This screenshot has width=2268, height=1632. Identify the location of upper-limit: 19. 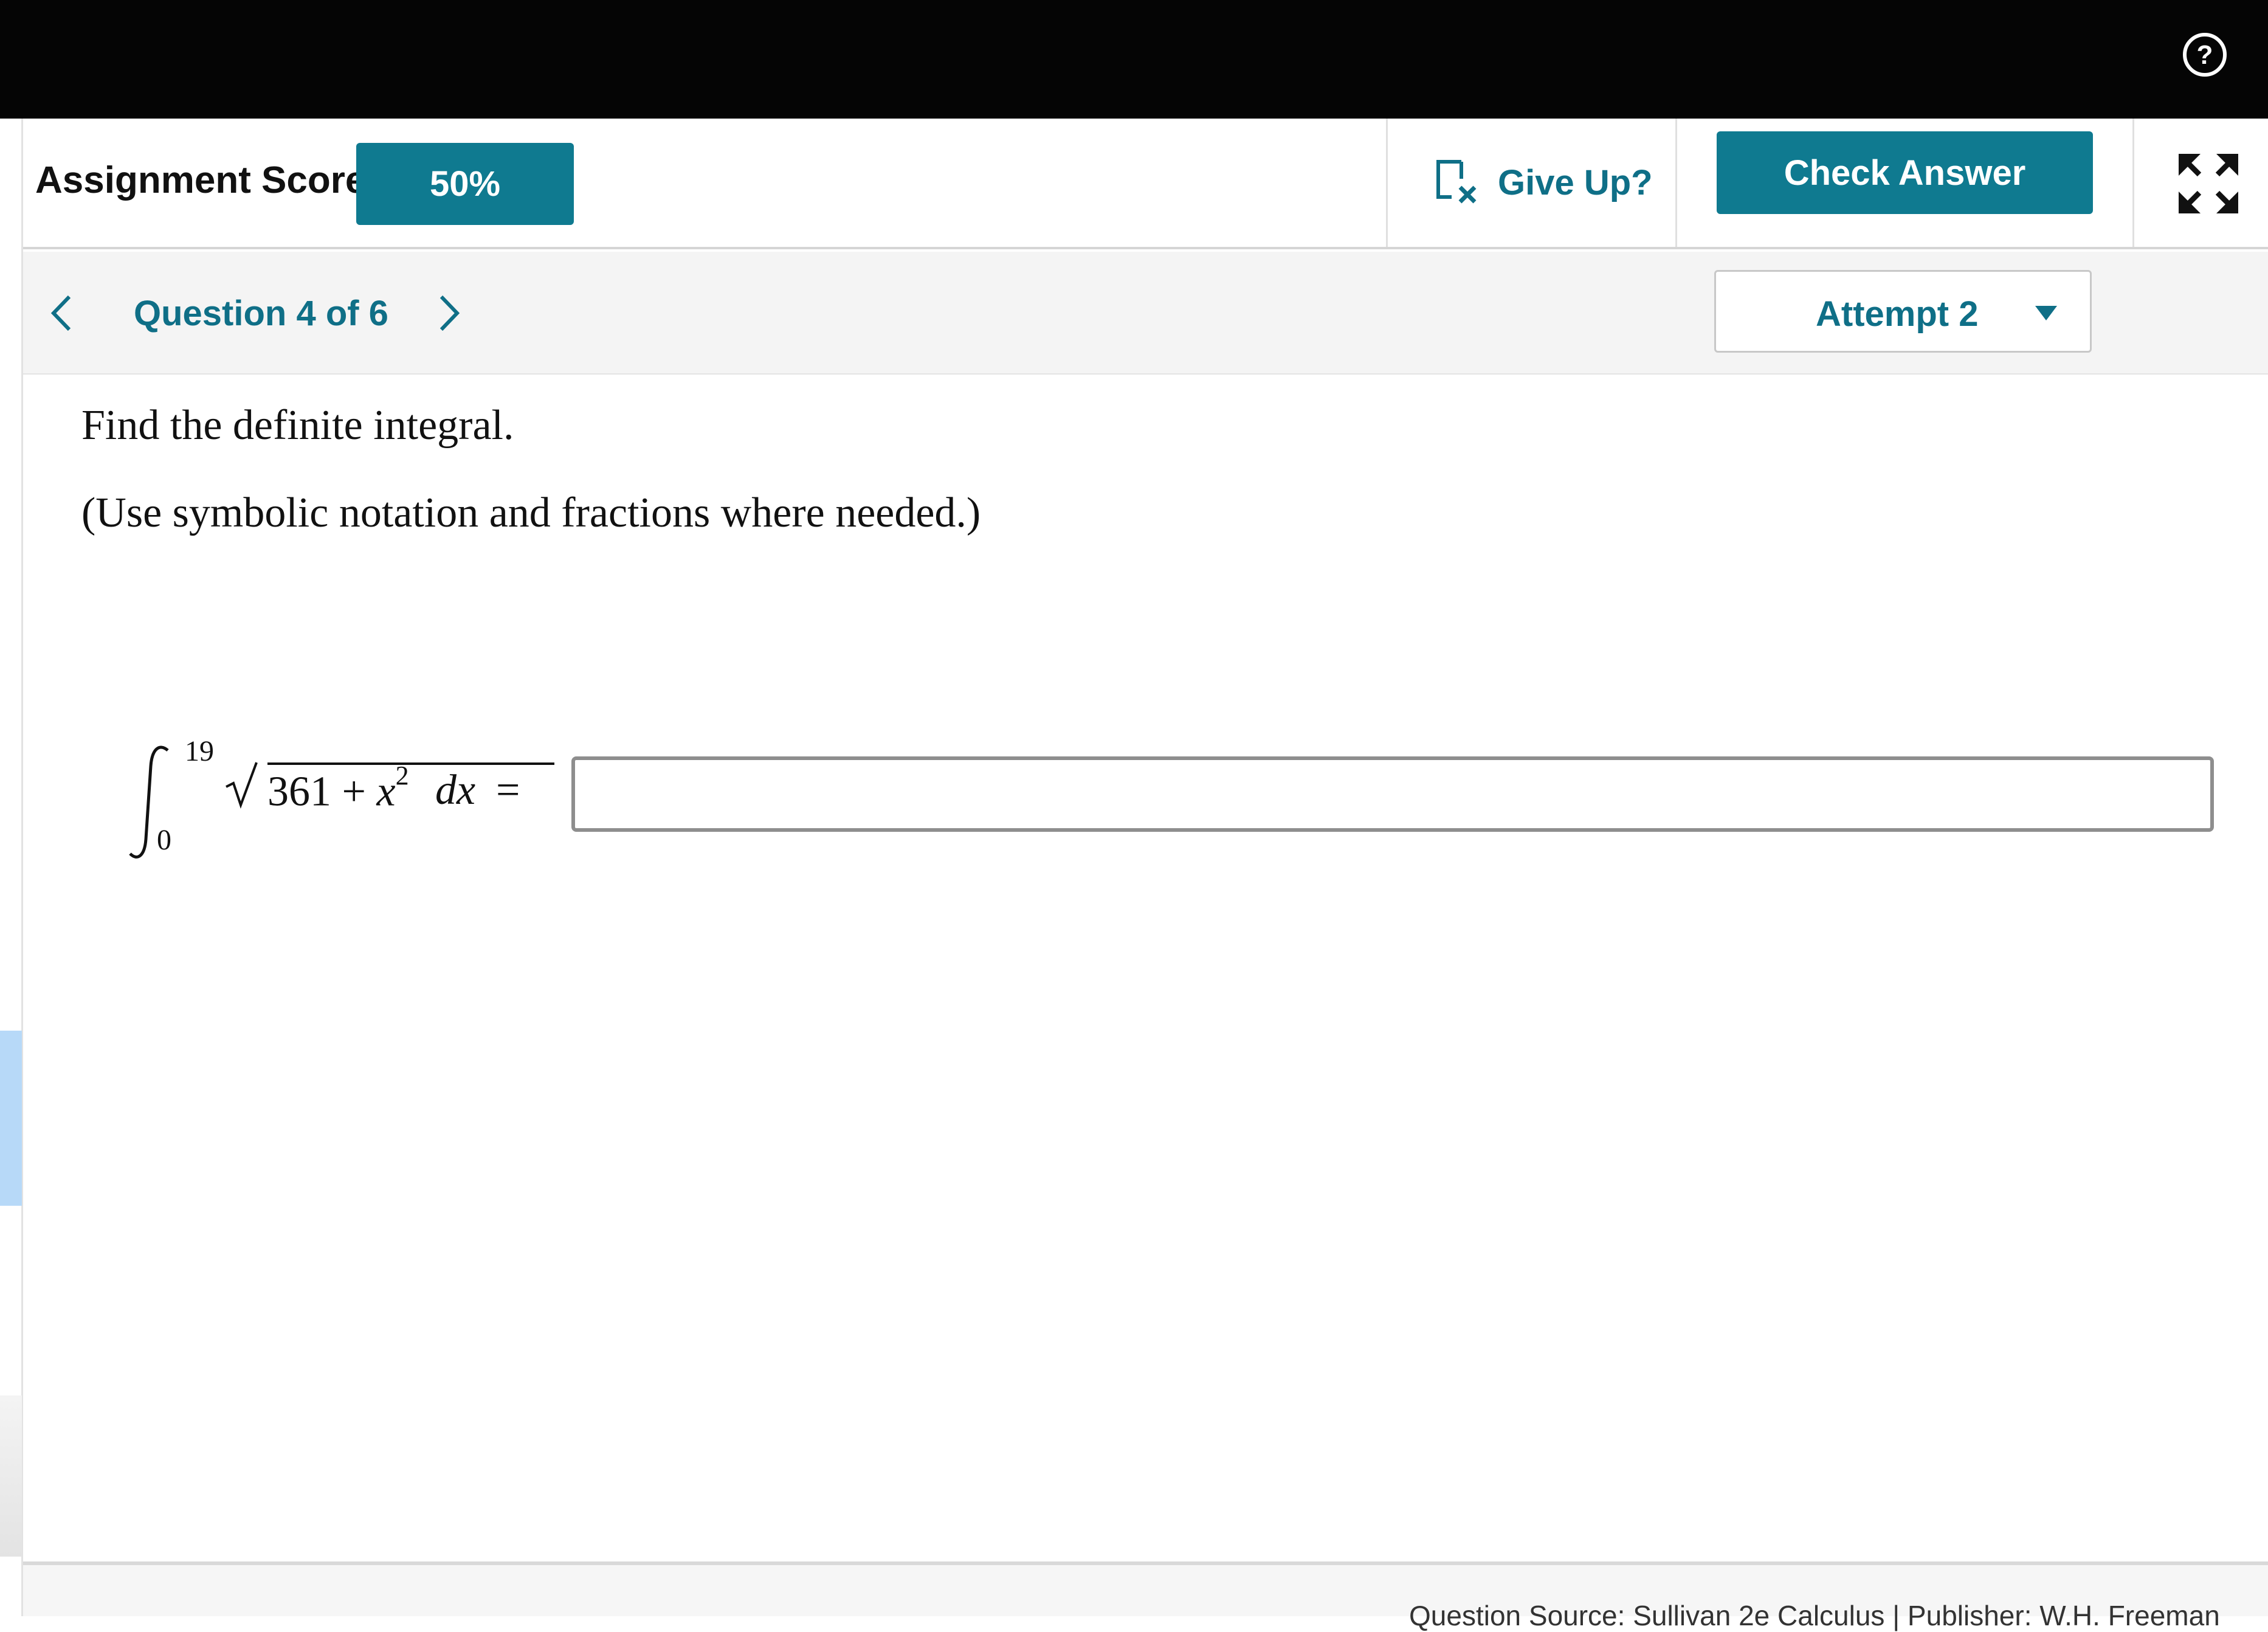
(200, 751).